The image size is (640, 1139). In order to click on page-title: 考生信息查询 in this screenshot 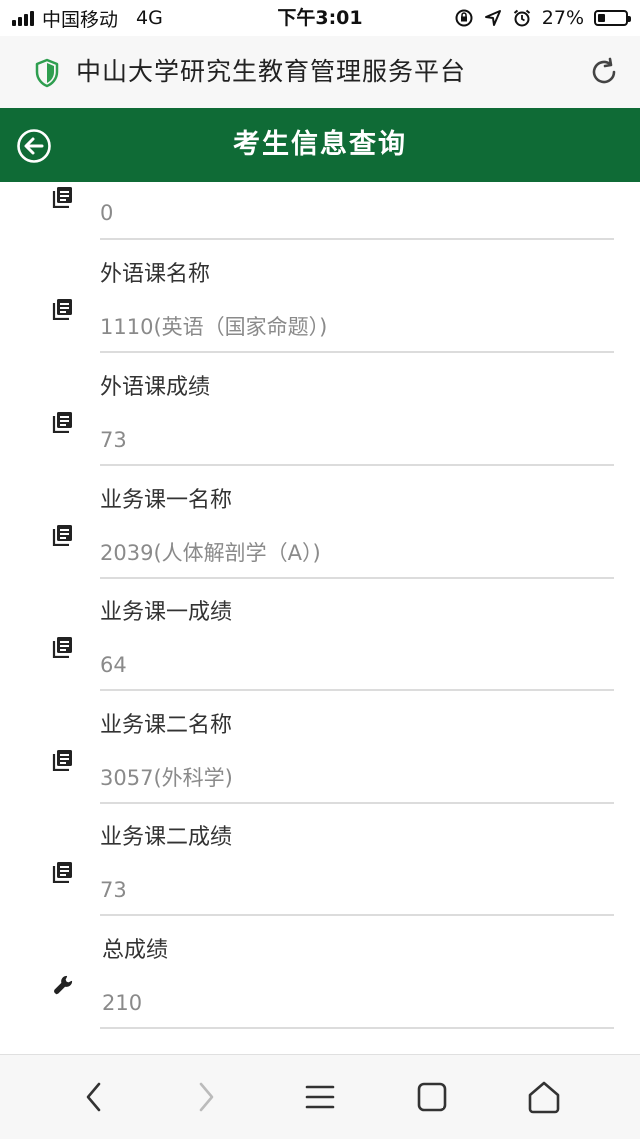, I will do `click(320, 144)`.